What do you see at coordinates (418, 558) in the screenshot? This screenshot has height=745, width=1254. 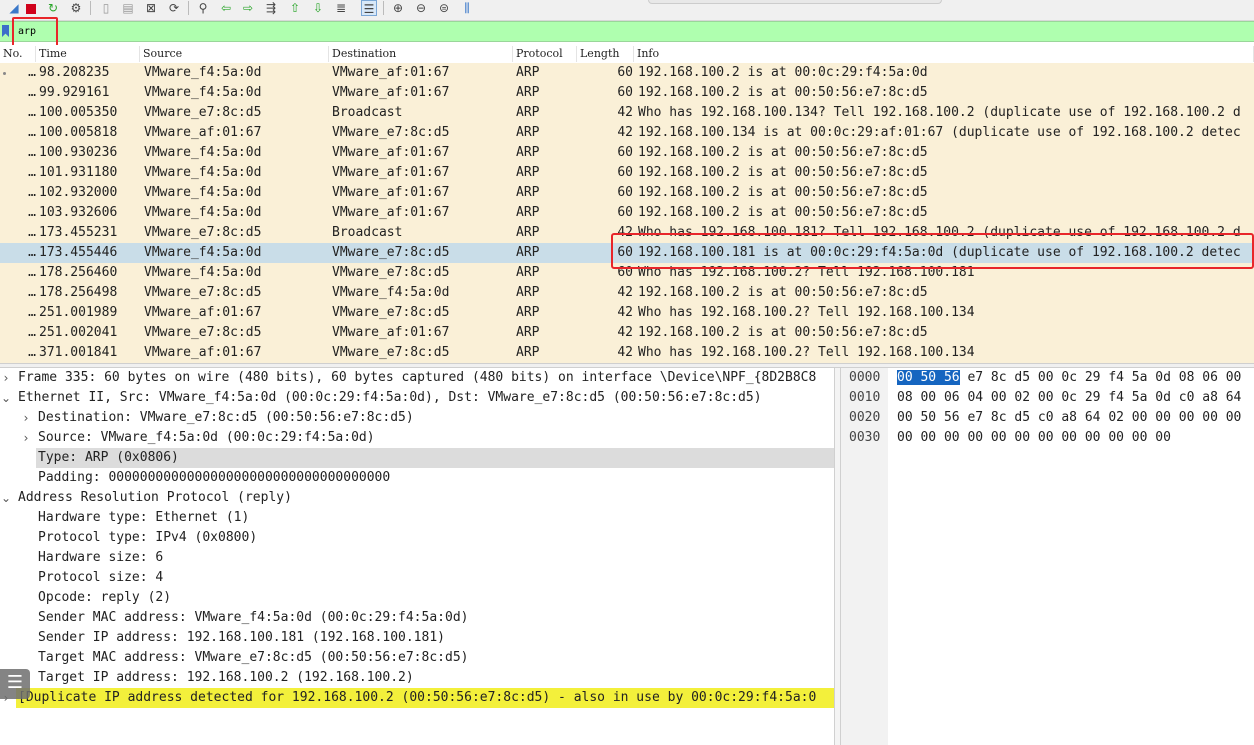 I see `detail-row: Hardware size: 6` at bounding box center [418, 558].